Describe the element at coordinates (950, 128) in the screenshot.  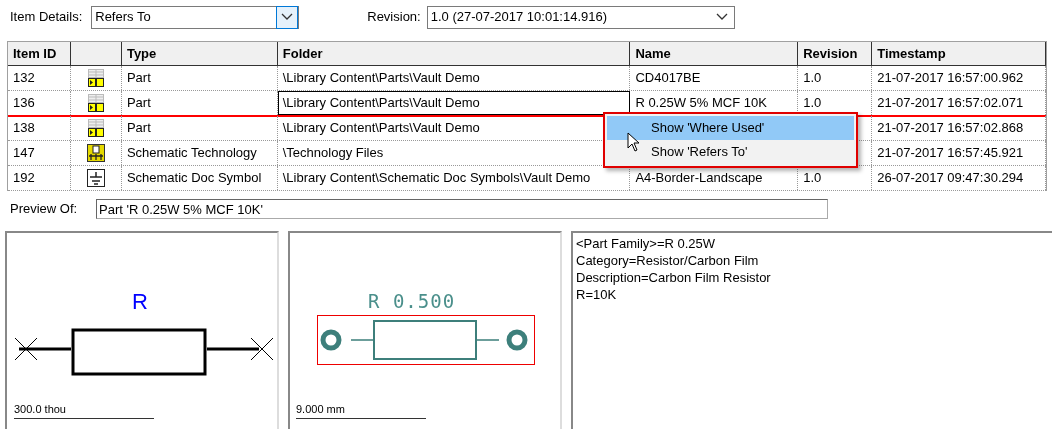
I see `table-cell-text: 21-07-2017 16:57:02.868` at that location.